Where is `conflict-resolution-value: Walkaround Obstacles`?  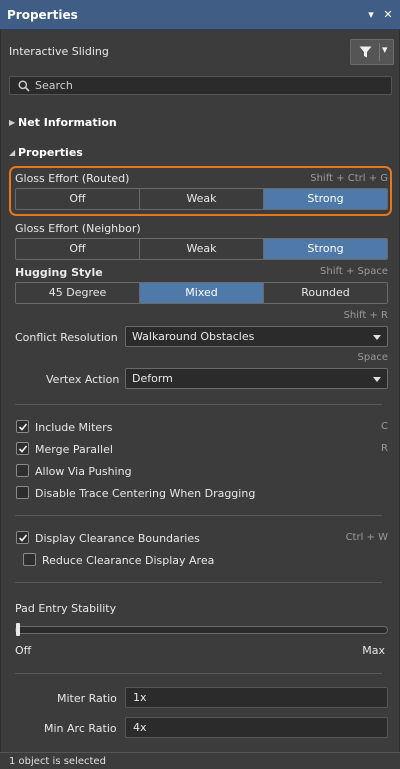
conflict-resolution-value: Walkaround Obstacles is located at coordinates (193, 336).